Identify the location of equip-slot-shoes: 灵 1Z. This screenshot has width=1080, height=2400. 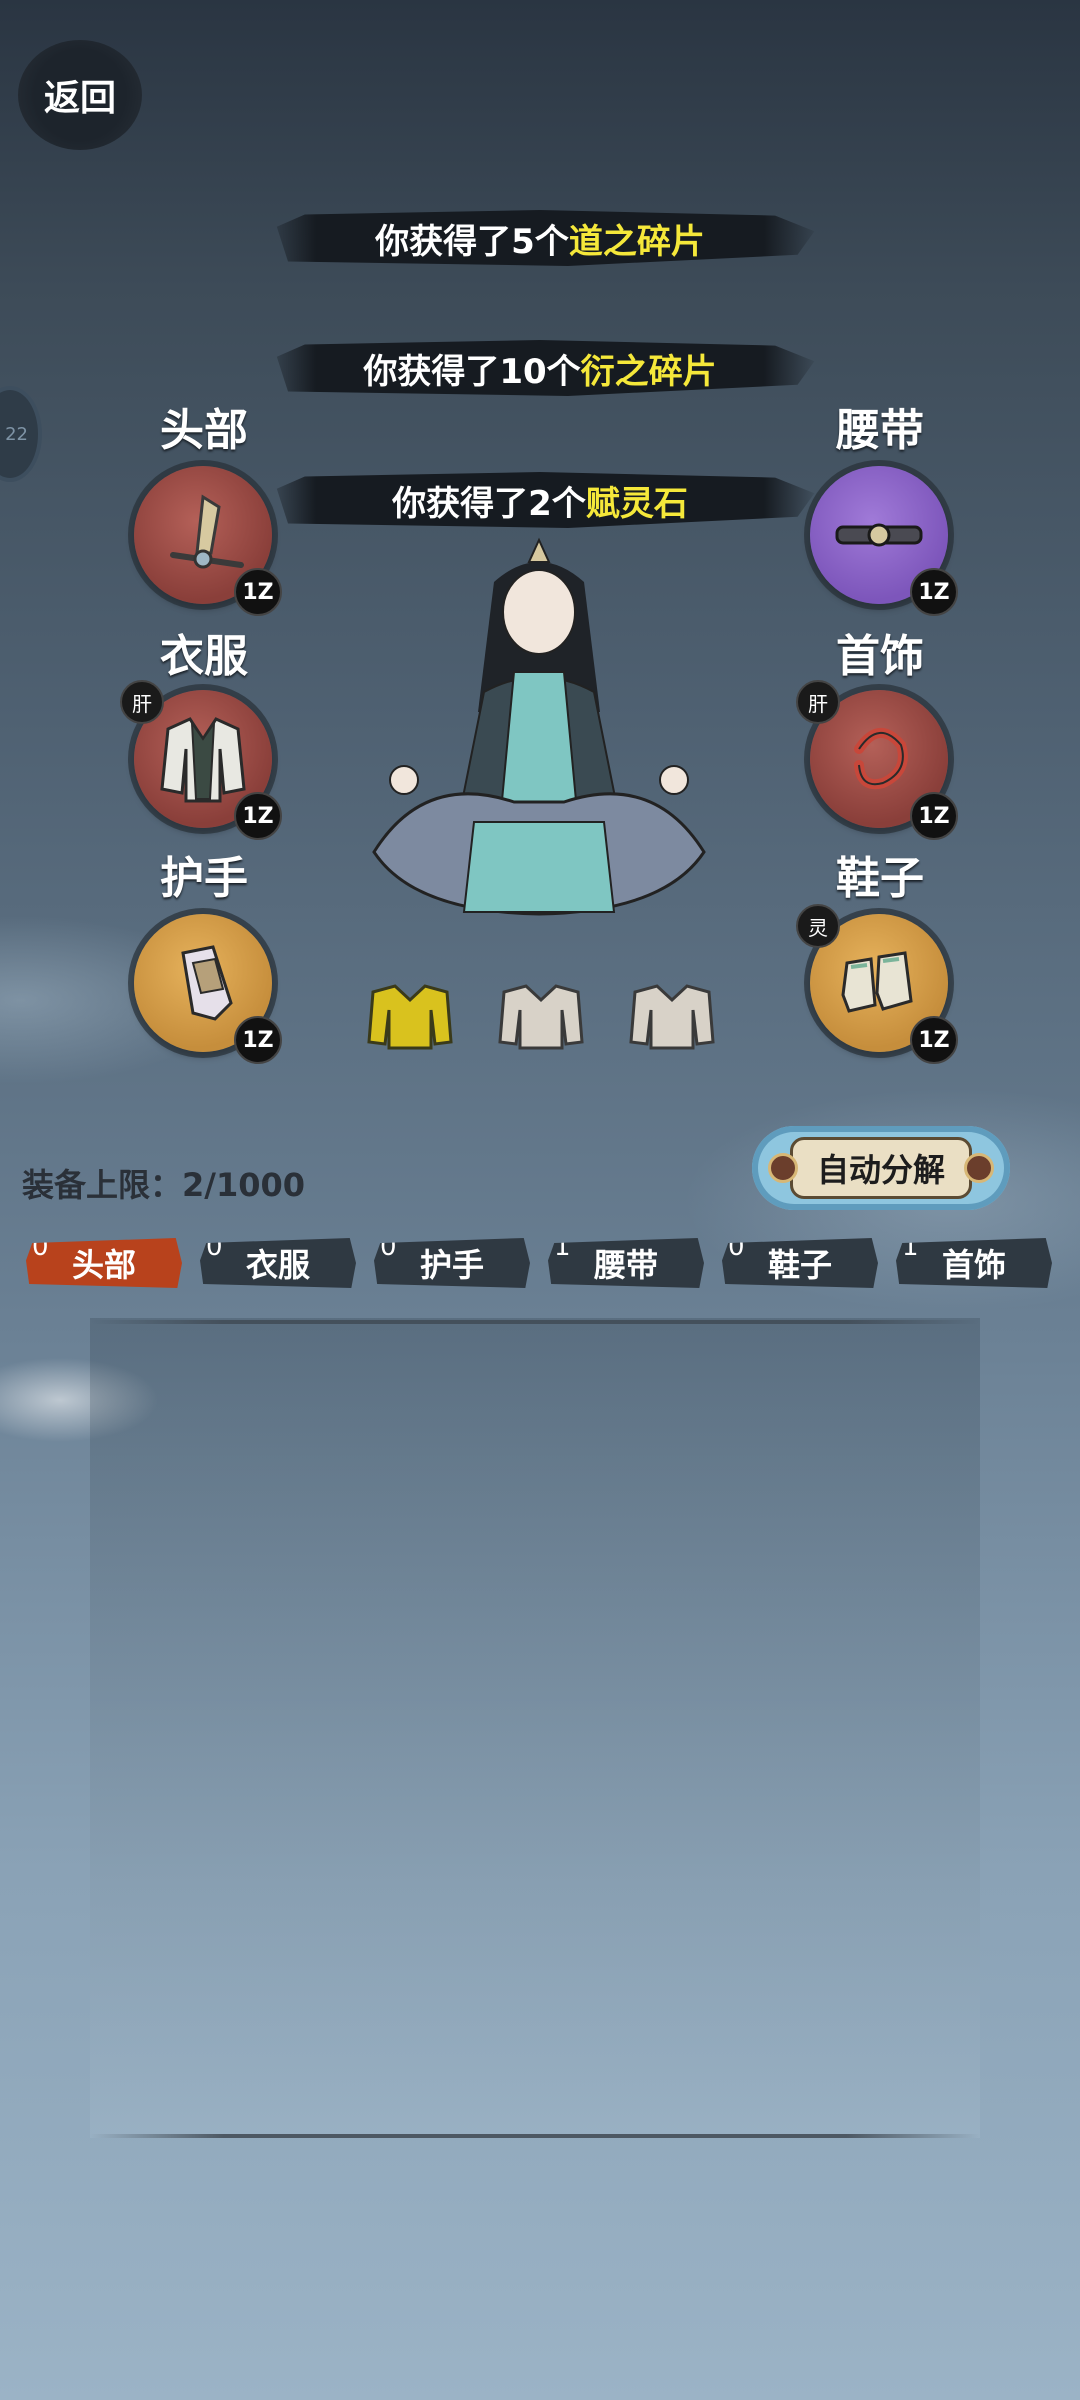
(877, 984).